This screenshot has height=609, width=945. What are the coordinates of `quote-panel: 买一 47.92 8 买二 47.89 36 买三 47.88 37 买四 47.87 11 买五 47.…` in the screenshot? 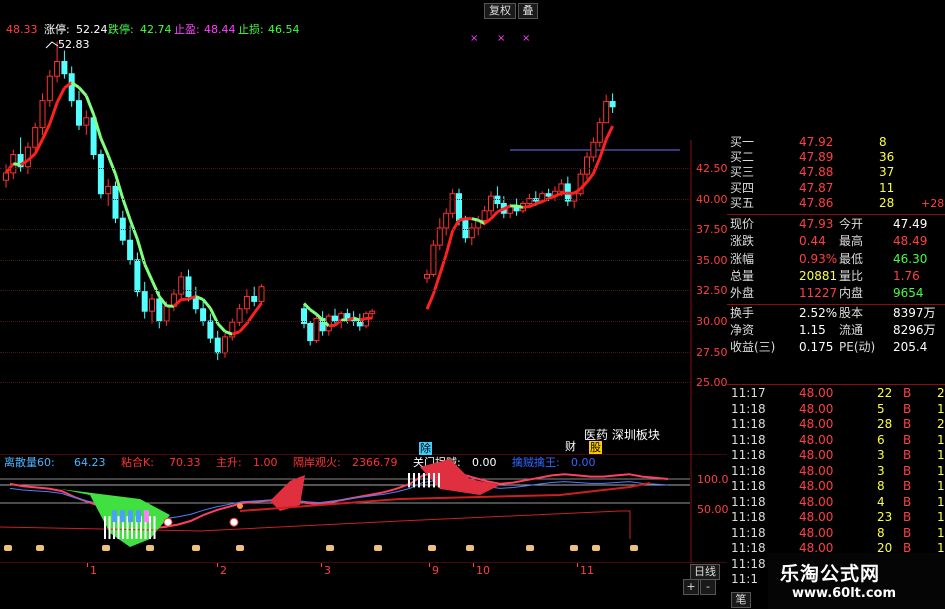 It's located at (836, 260).